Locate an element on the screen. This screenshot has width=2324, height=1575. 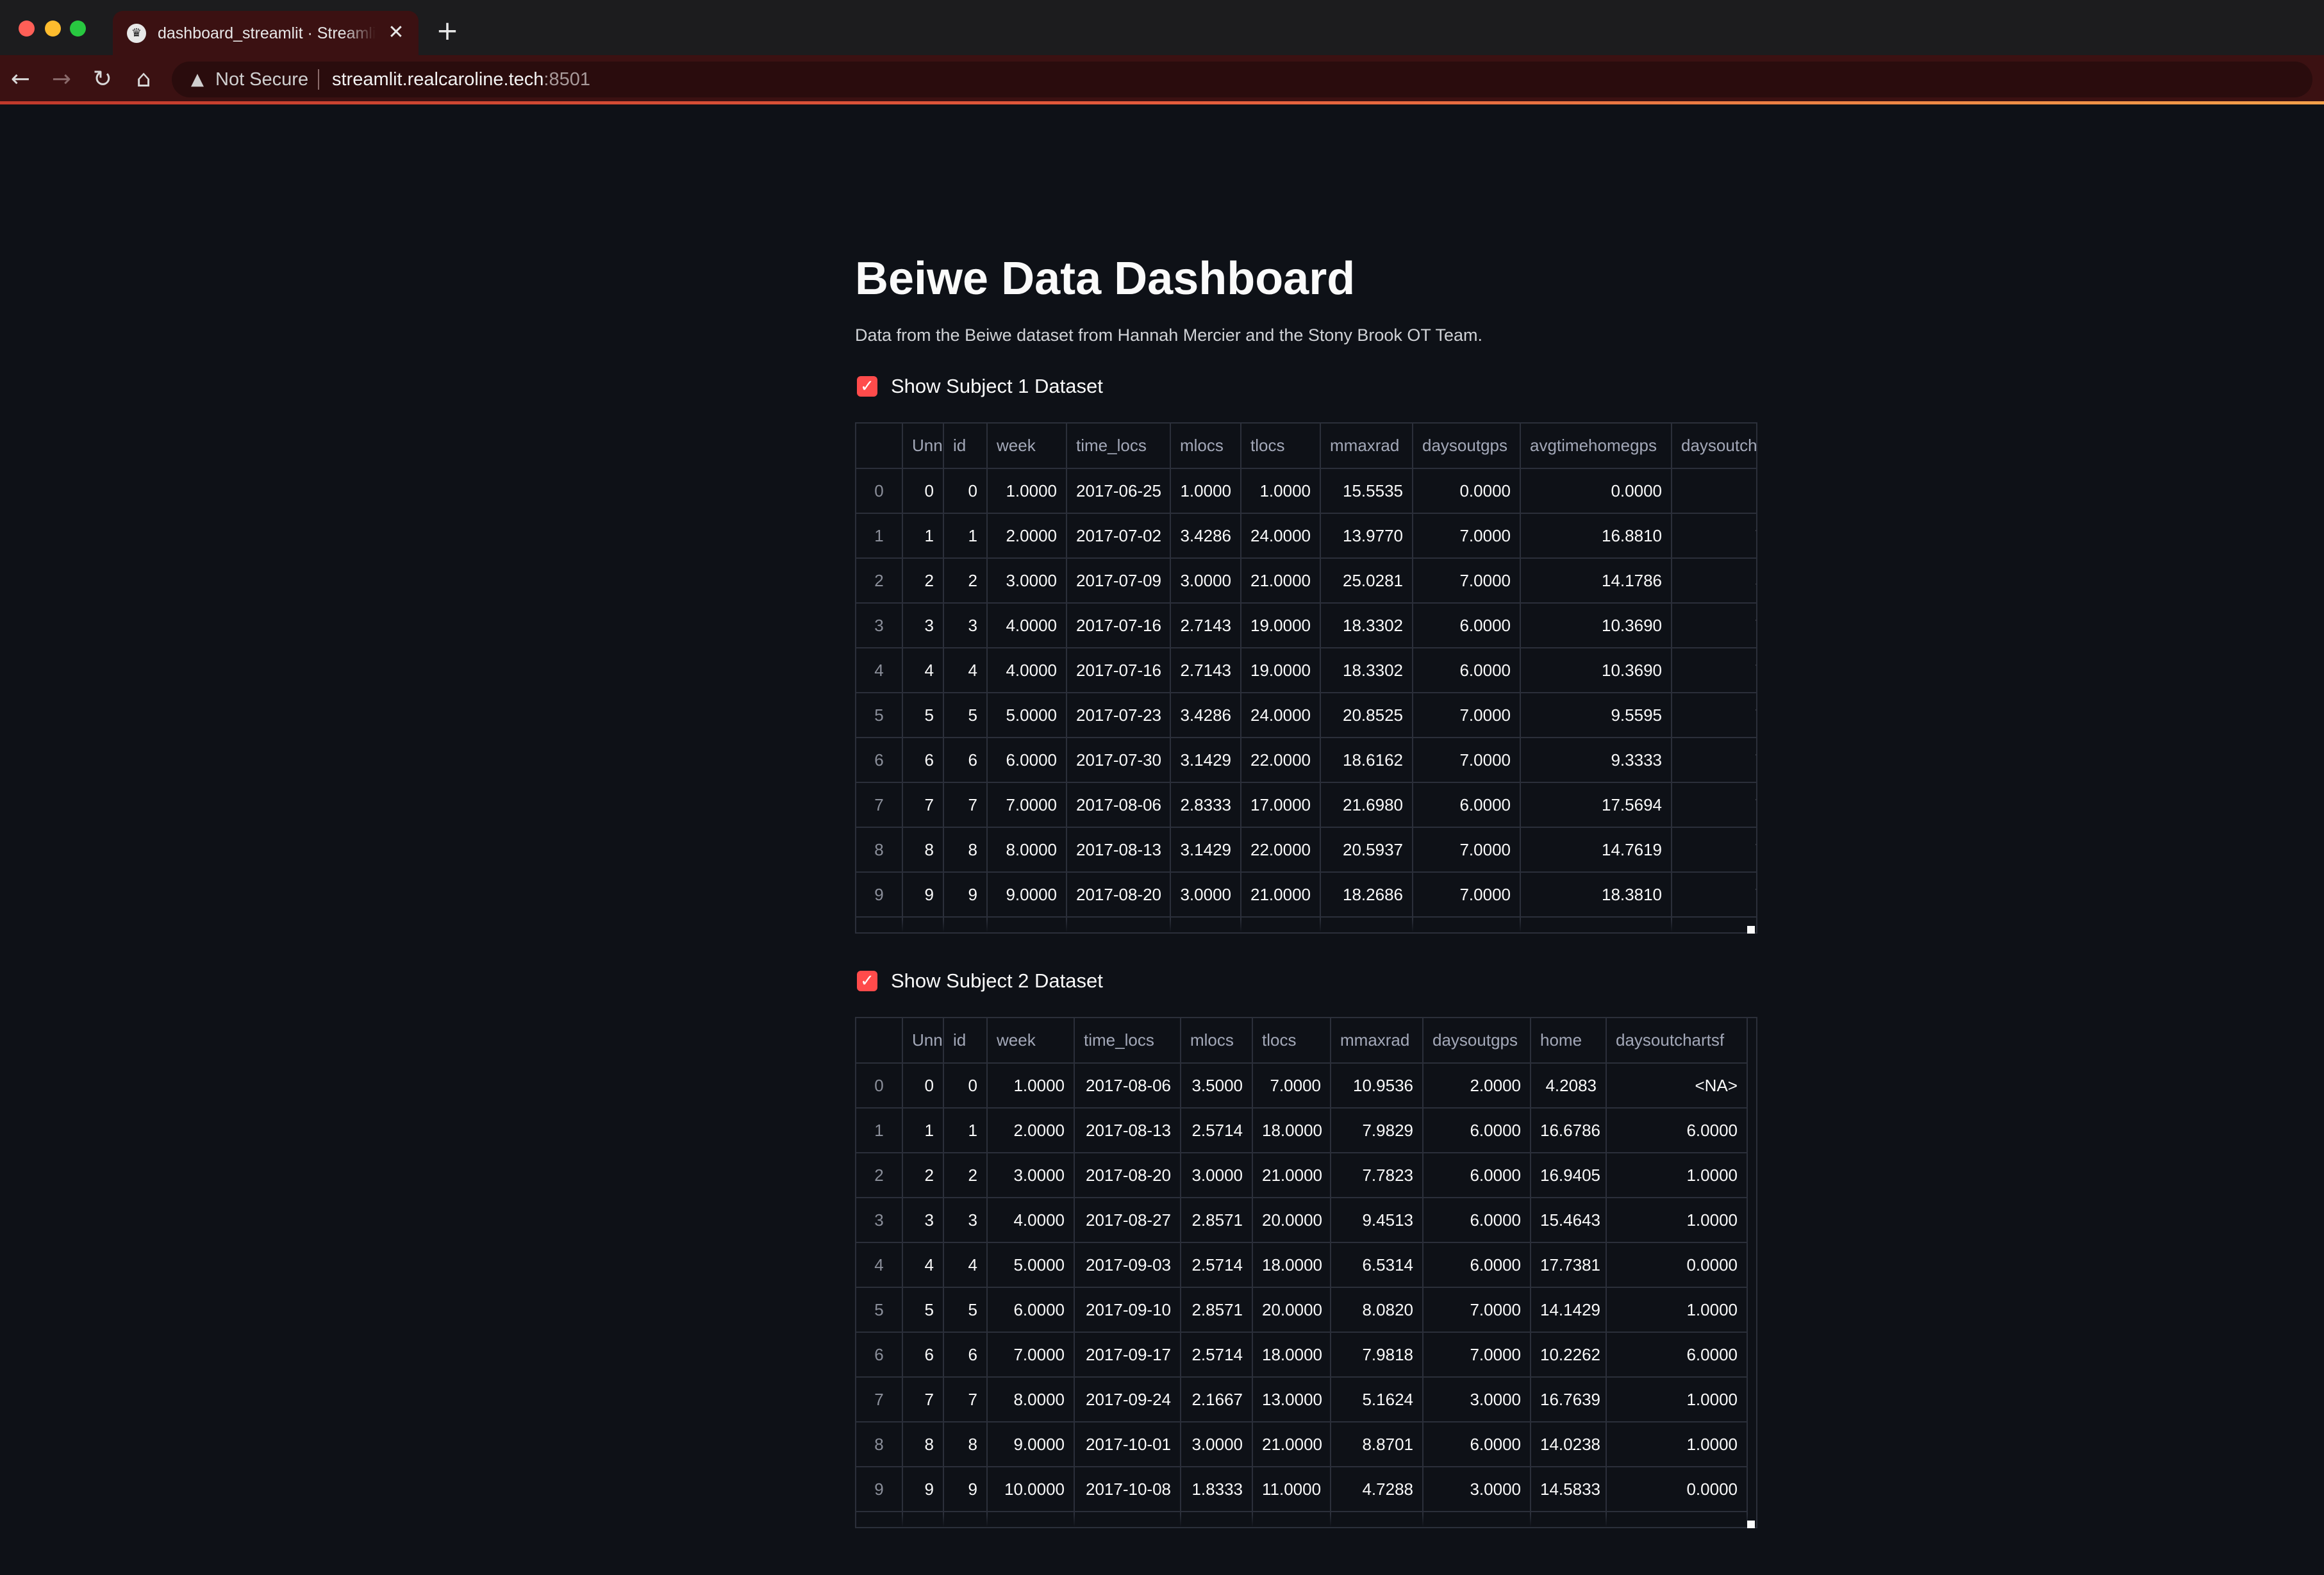
table-cell: 2017-07-09 is located at coordinates (1119, 581).